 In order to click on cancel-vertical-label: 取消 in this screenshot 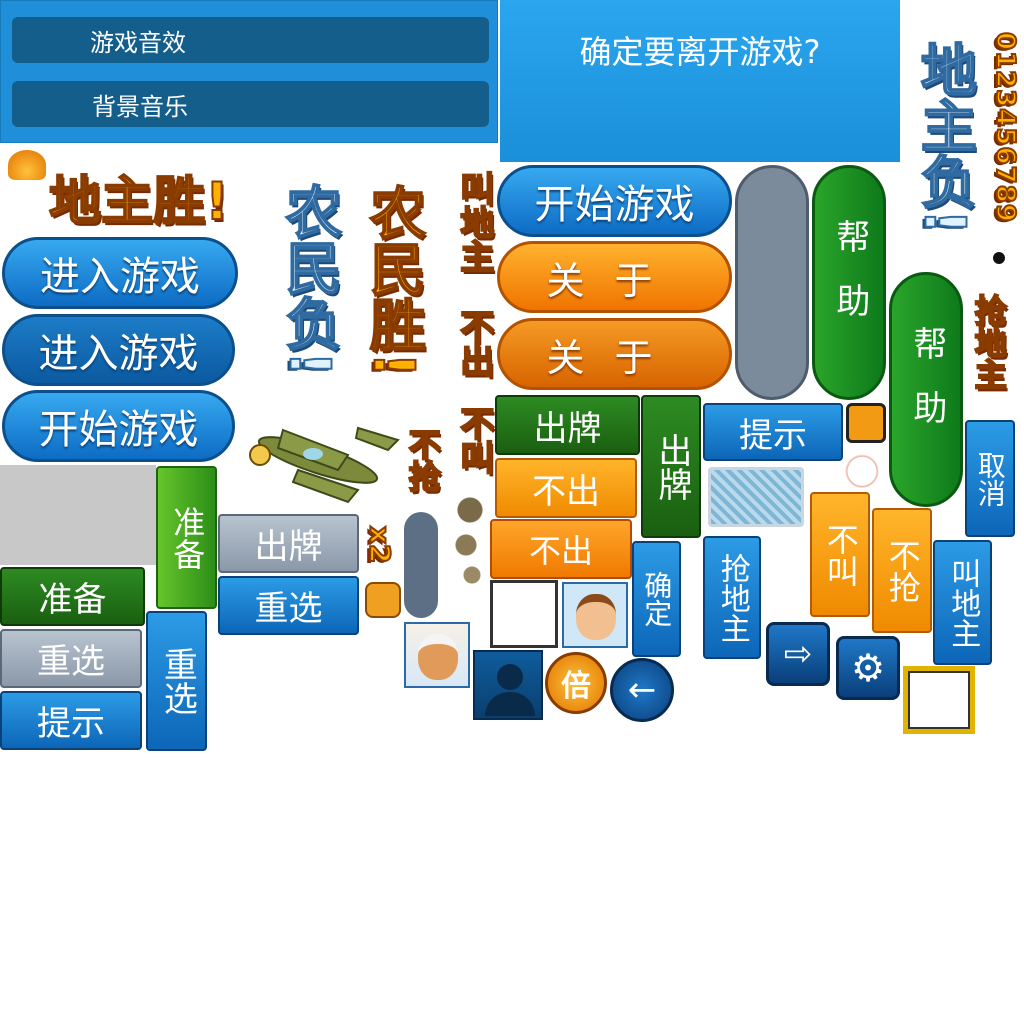, I will do `click(990, 478)`.